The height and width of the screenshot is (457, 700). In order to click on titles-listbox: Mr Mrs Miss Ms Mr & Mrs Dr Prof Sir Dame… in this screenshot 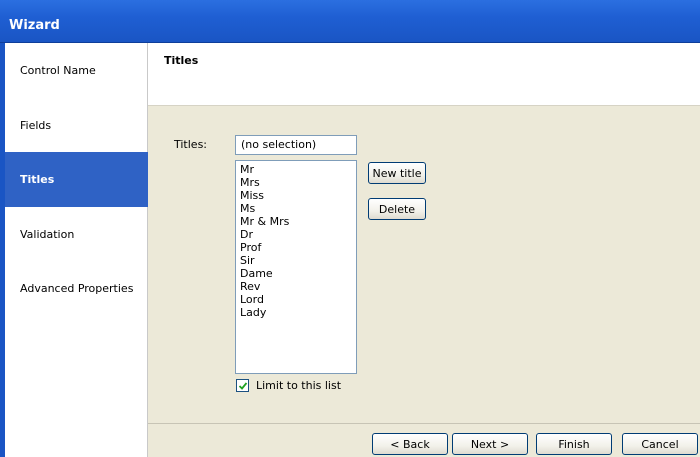, I will do `click(296, 267)`.